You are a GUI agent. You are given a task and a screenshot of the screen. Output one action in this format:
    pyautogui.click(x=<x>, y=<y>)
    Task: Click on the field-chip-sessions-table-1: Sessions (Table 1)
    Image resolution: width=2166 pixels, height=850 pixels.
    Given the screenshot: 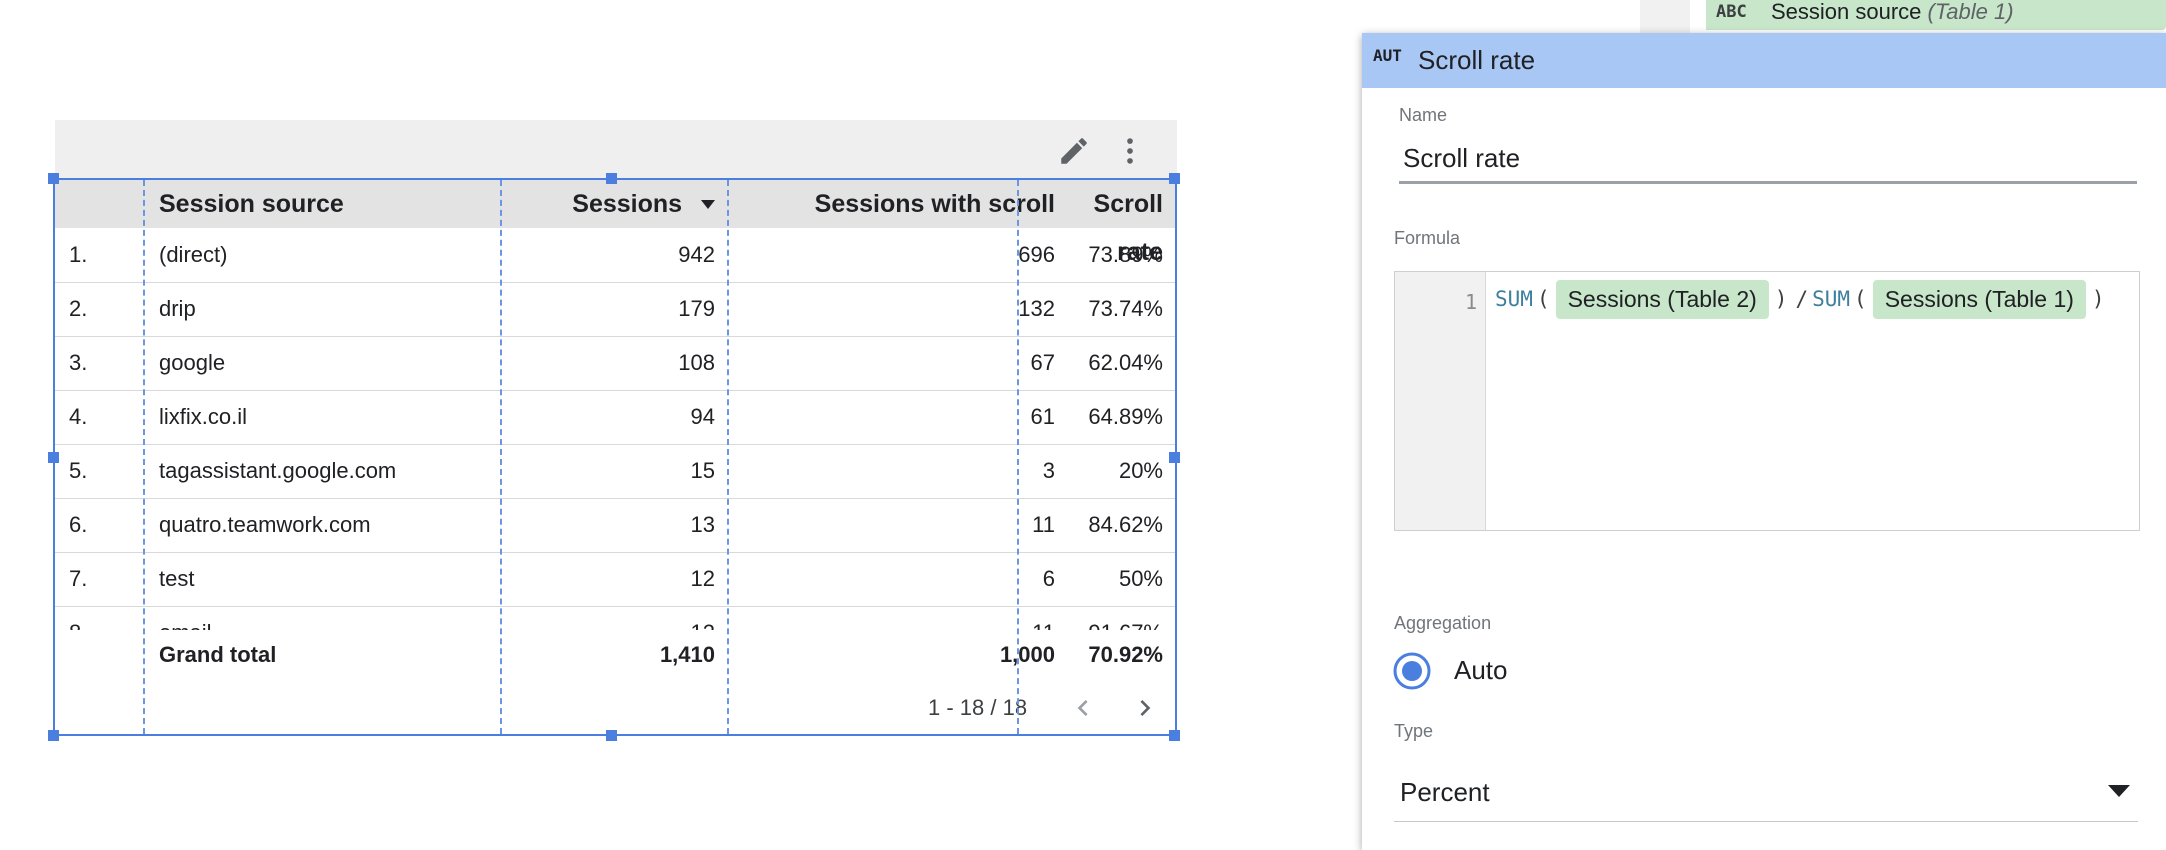 What is the action you would take?
    pyautogui.click(x=1979, y=299)
    